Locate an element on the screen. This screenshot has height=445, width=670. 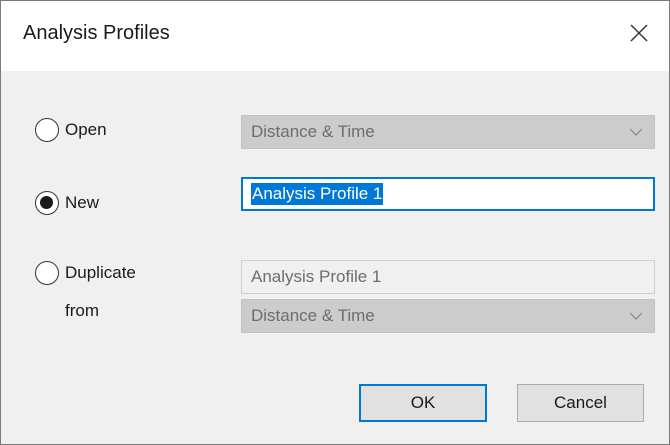
duplicate-radio-option: Duplicate is located at coordinates (85, 273).